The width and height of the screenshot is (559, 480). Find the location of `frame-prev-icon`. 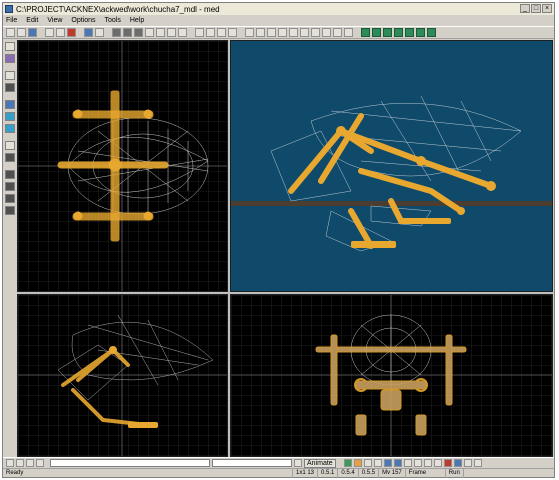

frame-prev-icon is located at coordinates (20, 463).